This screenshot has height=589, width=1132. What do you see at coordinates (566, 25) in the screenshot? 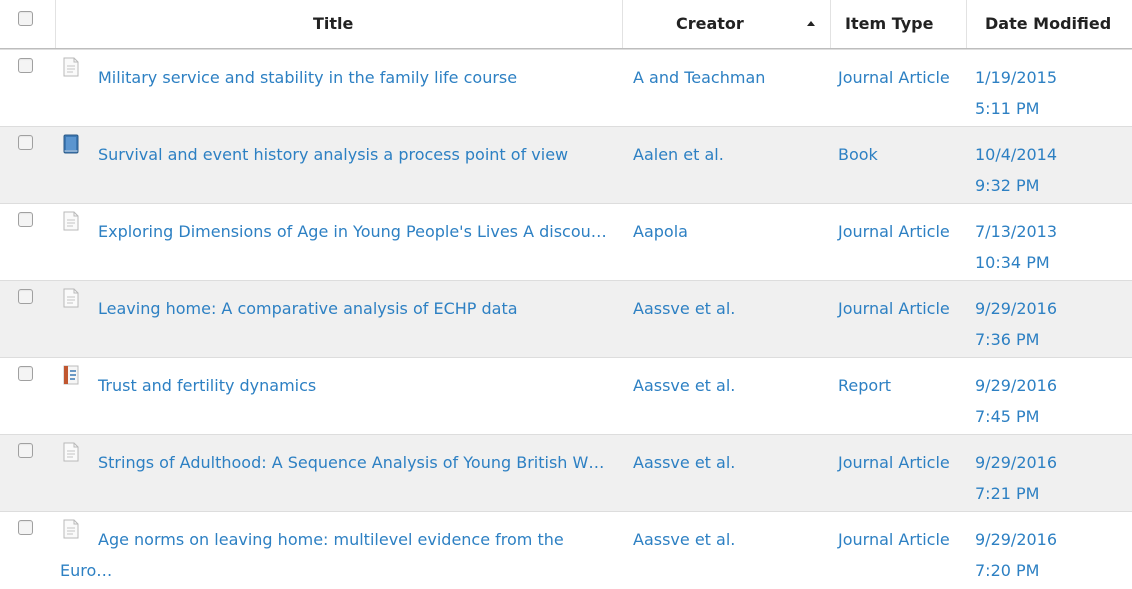
I see `table-header: Title Creator Item Type Date Modified` at bounding box center [566, 25].